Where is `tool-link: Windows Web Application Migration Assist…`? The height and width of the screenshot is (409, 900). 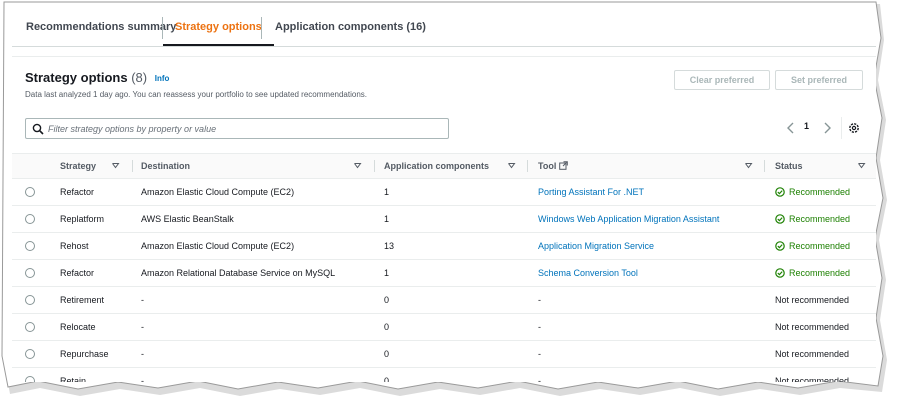
tool-link: Windows Web Application Migration Assist… is located at coordinates (628, 219).